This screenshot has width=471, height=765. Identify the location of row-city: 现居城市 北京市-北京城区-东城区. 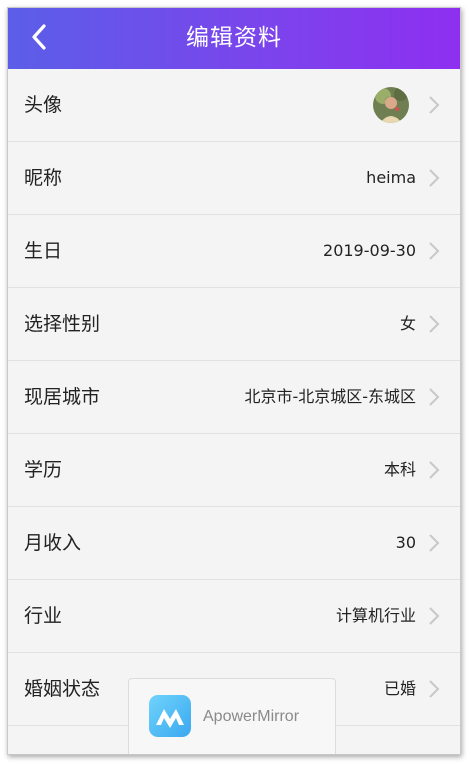
(234, 397).